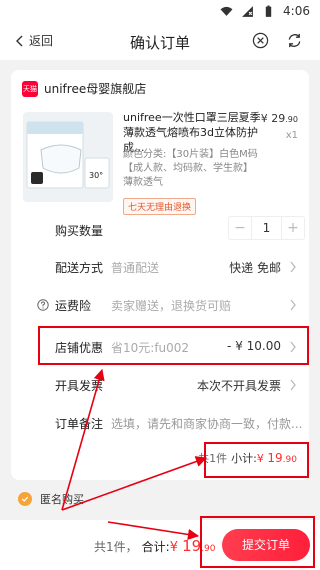 This screenshot has width=320, height=570. Describe the element at coordinates (257, 542) in the screenshot. I see `highlight-submit-box` at that location.